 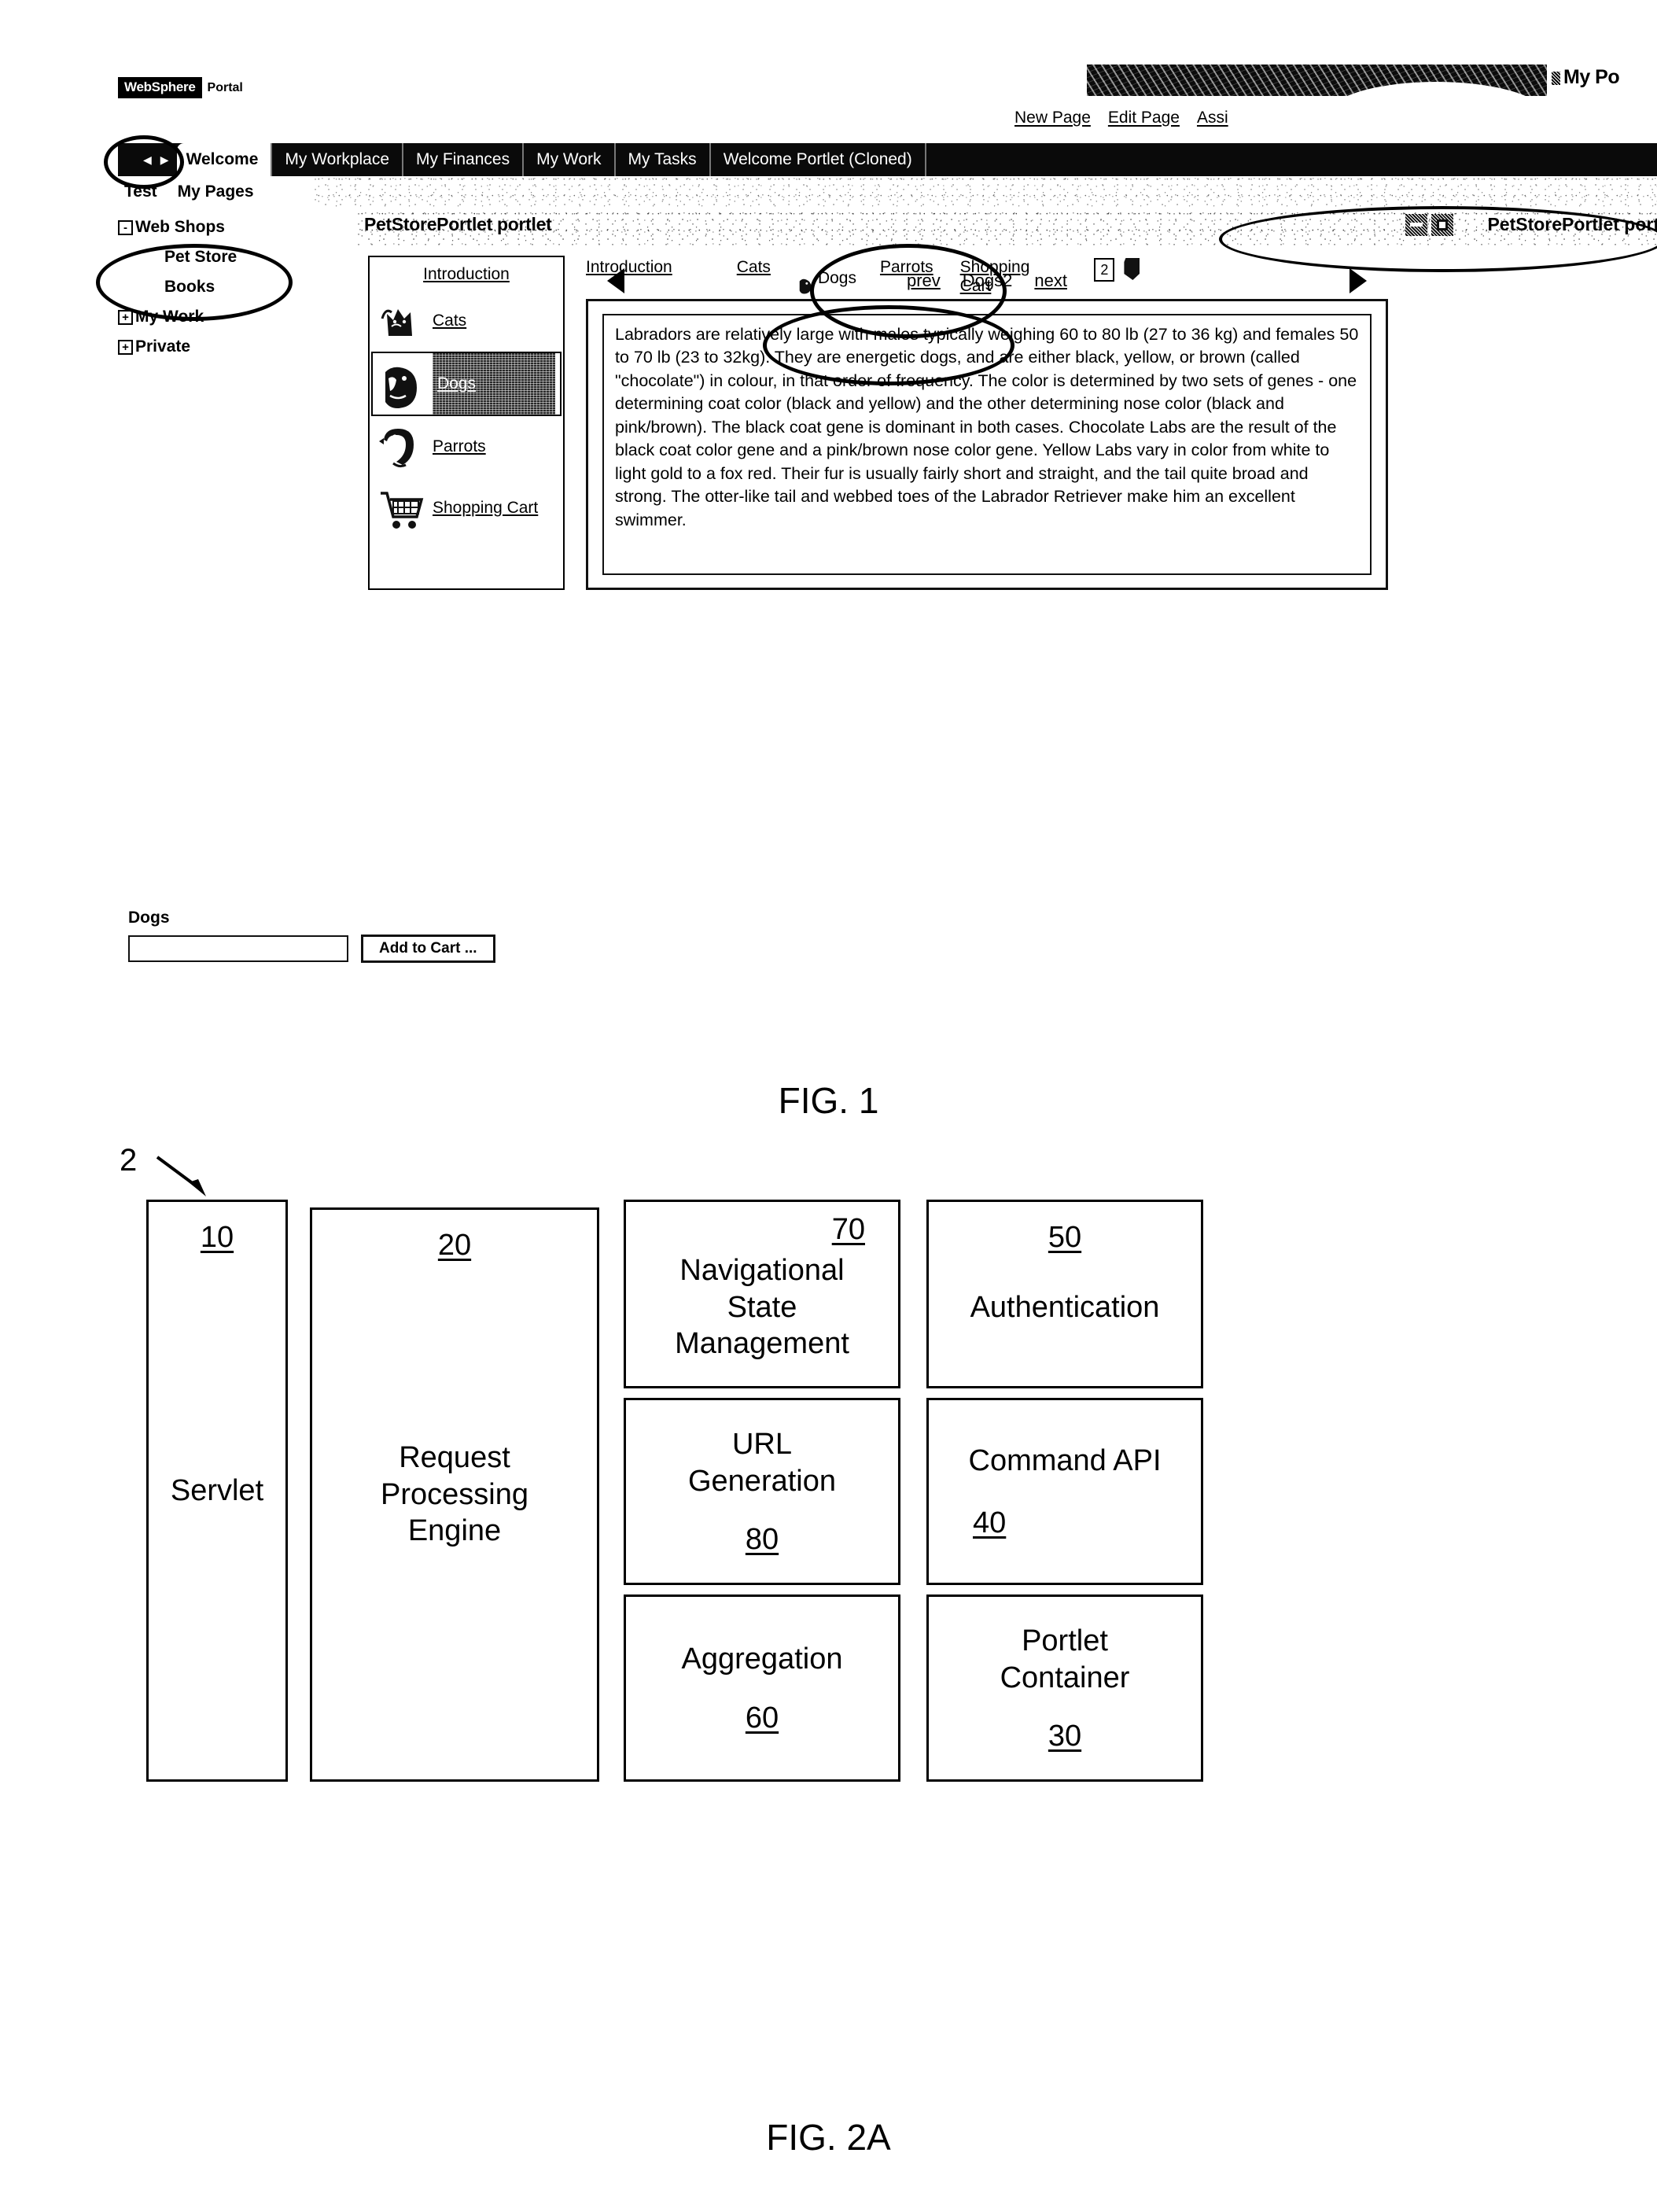 I want to click on diagram-label-request-processing-engine: Request Processing Engine, so click(x=455, y=1494).